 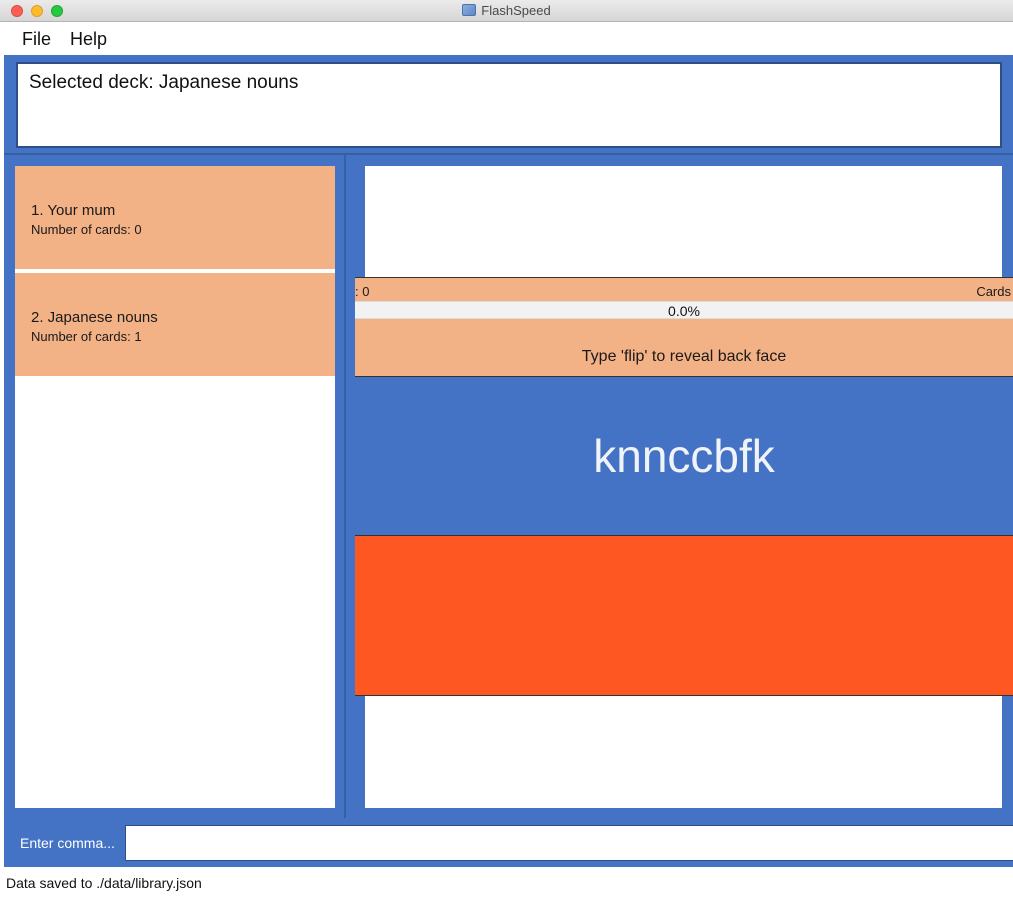 What do you see at coordinates (684, 289) in the screenshot?
I see `review-stats: : 0 Cards` at bounding box center [684, 289].